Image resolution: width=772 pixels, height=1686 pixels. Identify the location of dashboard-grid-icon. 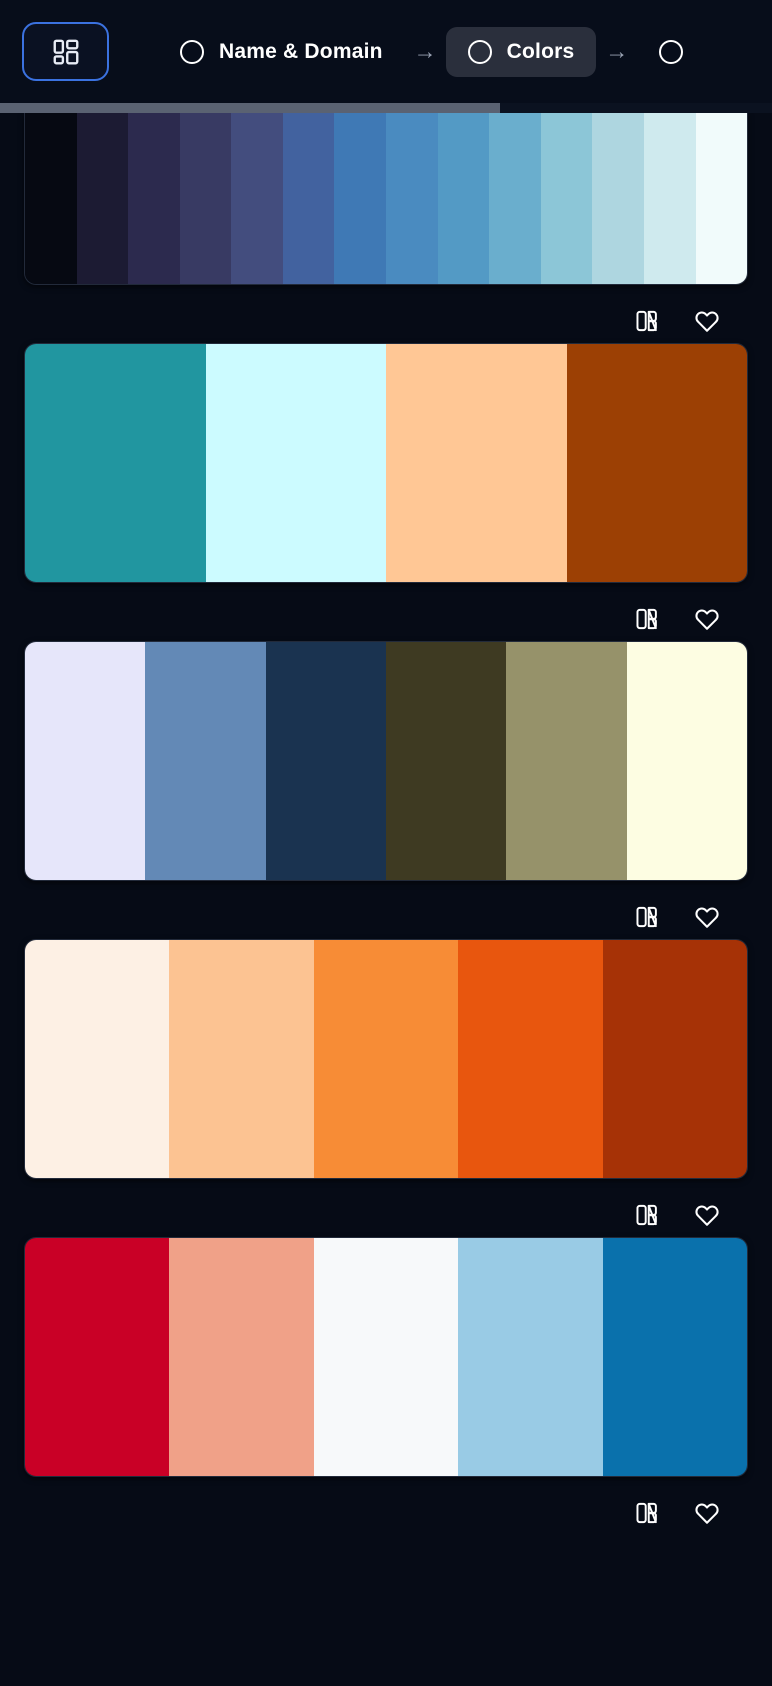
(66, 52).